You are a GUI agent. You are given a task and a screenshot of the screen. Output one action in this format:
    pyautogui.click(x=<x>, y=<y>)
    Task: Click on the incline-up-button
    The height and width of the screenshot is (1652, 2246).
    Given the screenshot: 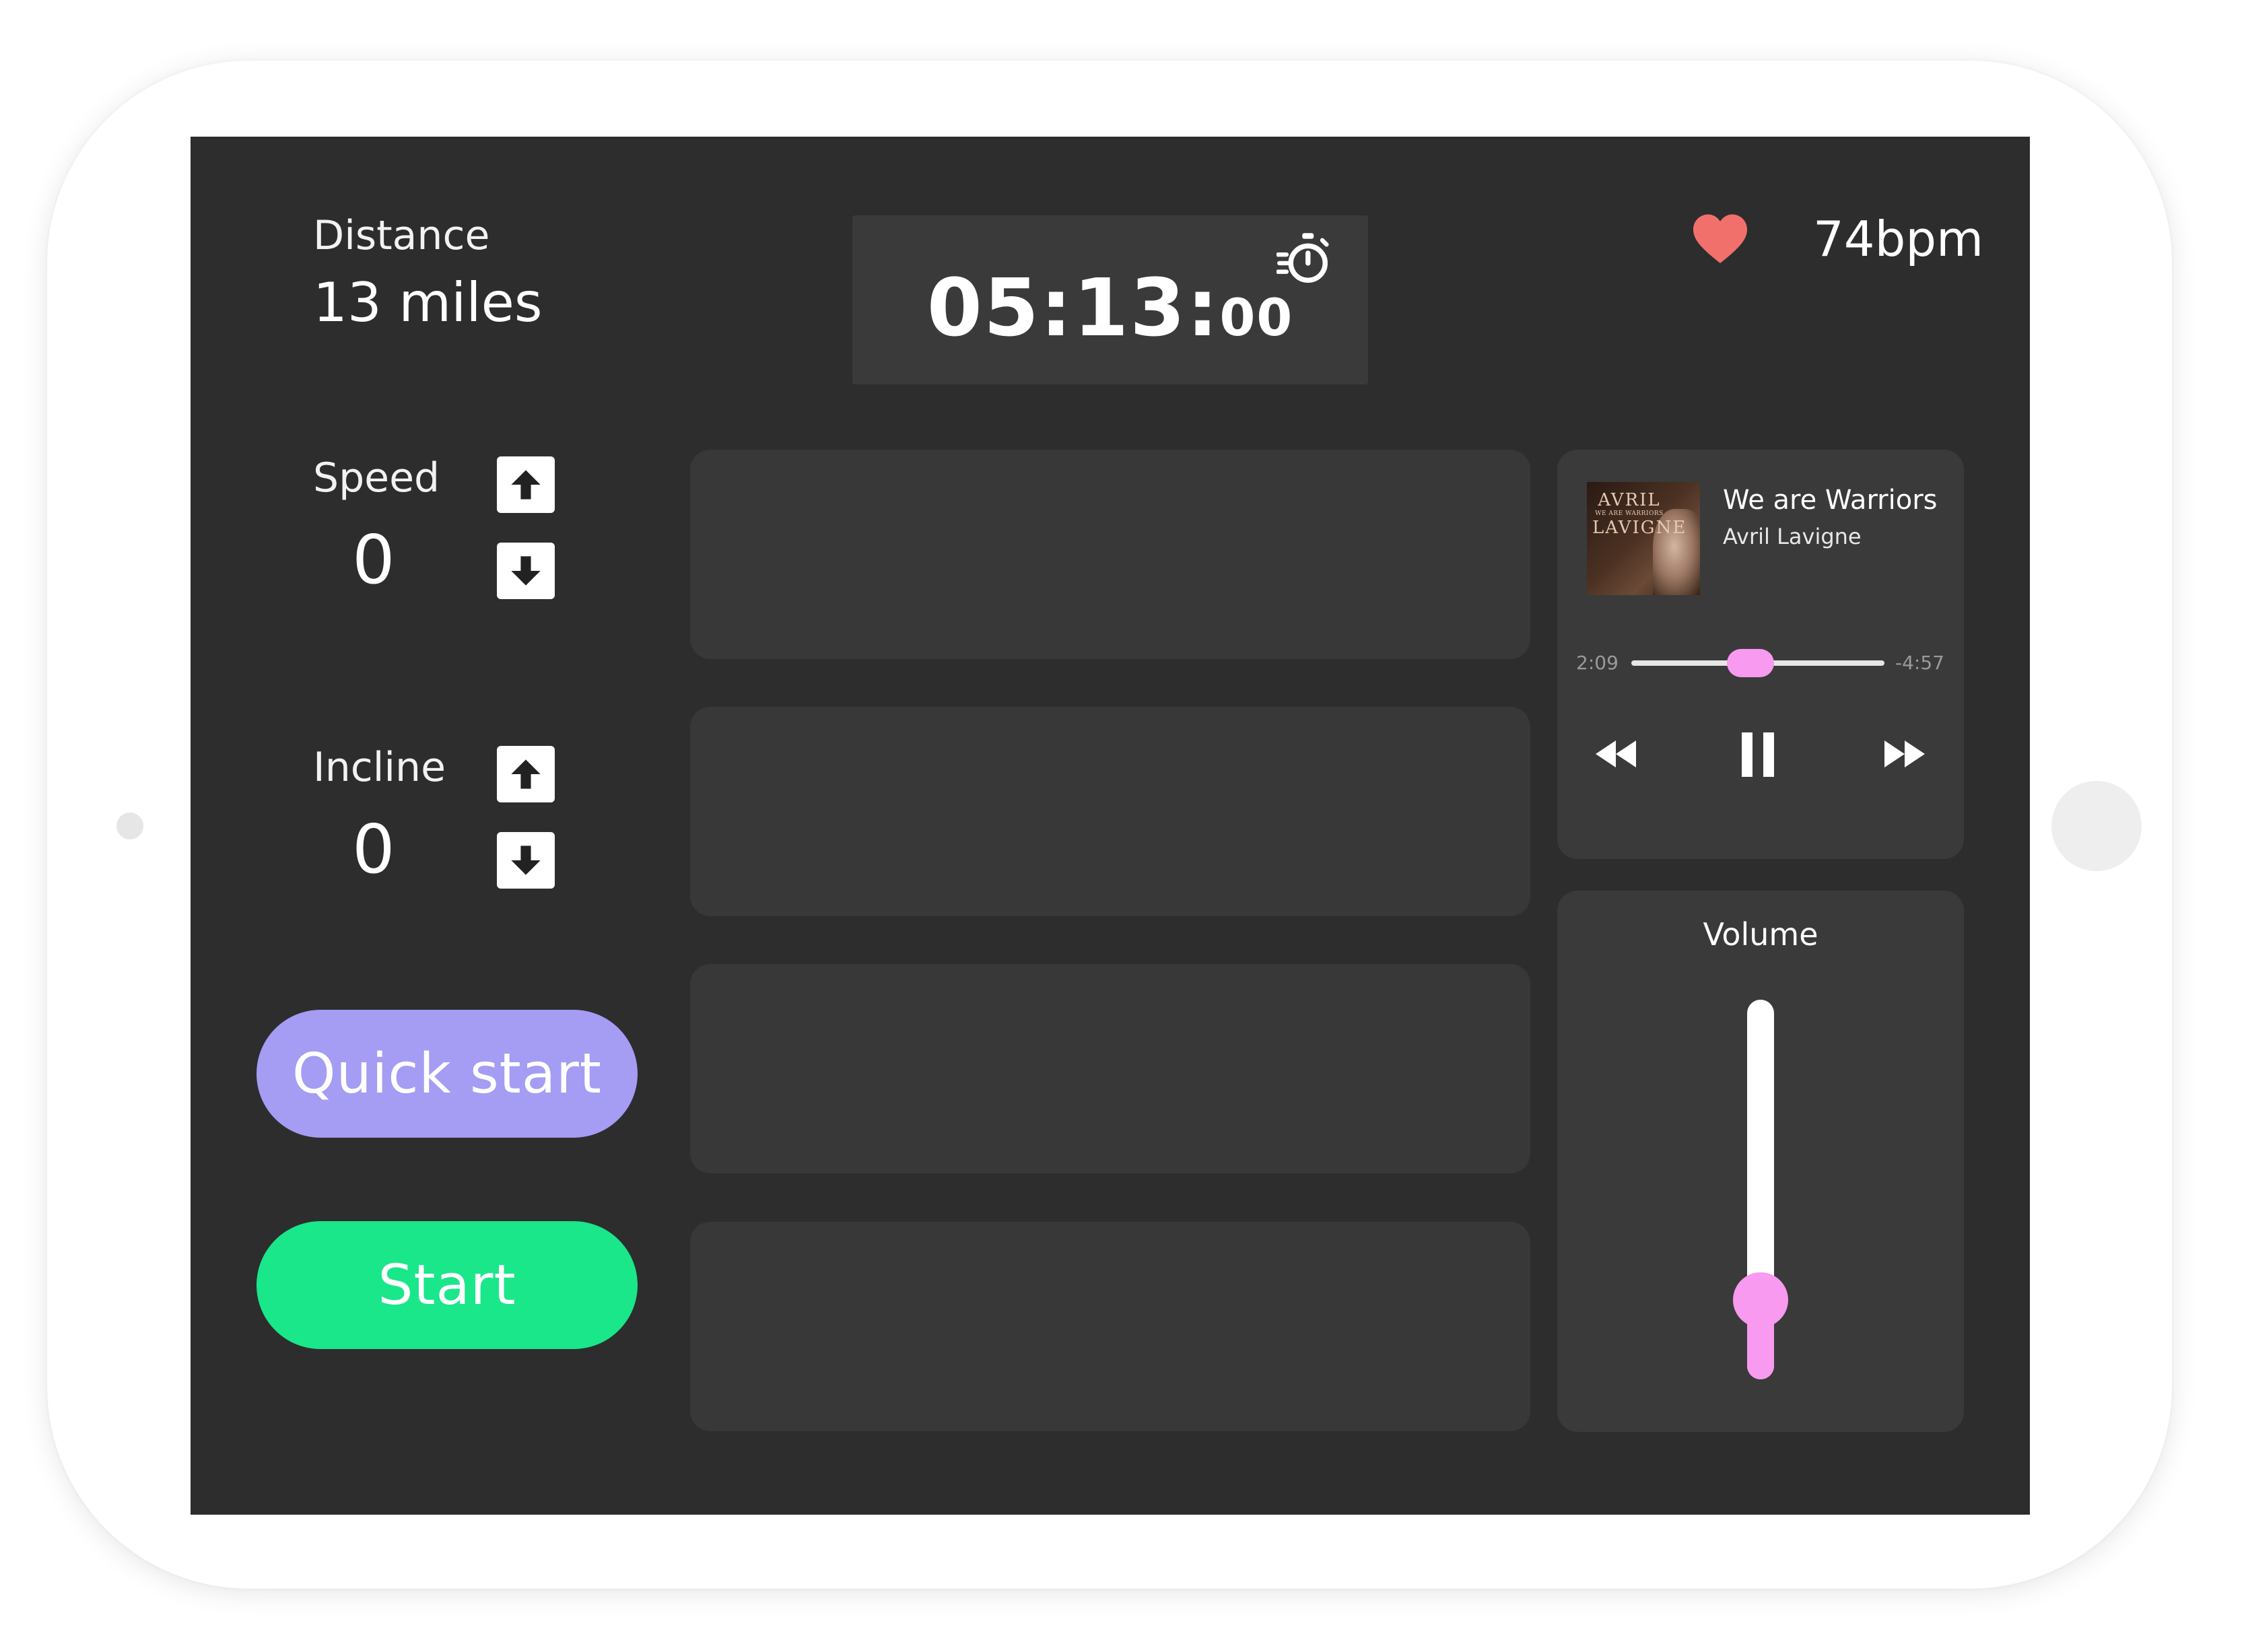 What is the action you would take?
    pyautogui.click(x=526, y=774)
    